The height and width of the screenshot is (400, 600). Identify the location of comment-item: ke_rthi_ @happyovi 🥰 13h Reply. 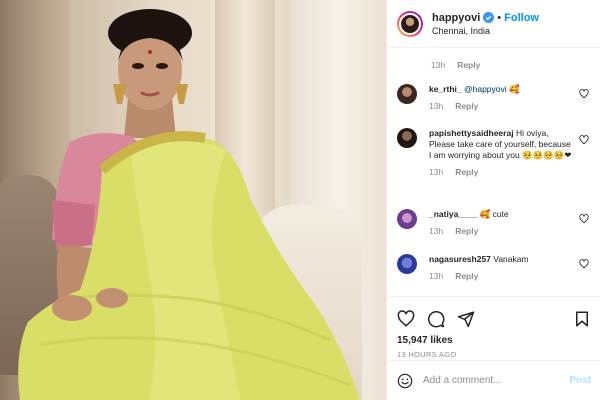
(495, 98).